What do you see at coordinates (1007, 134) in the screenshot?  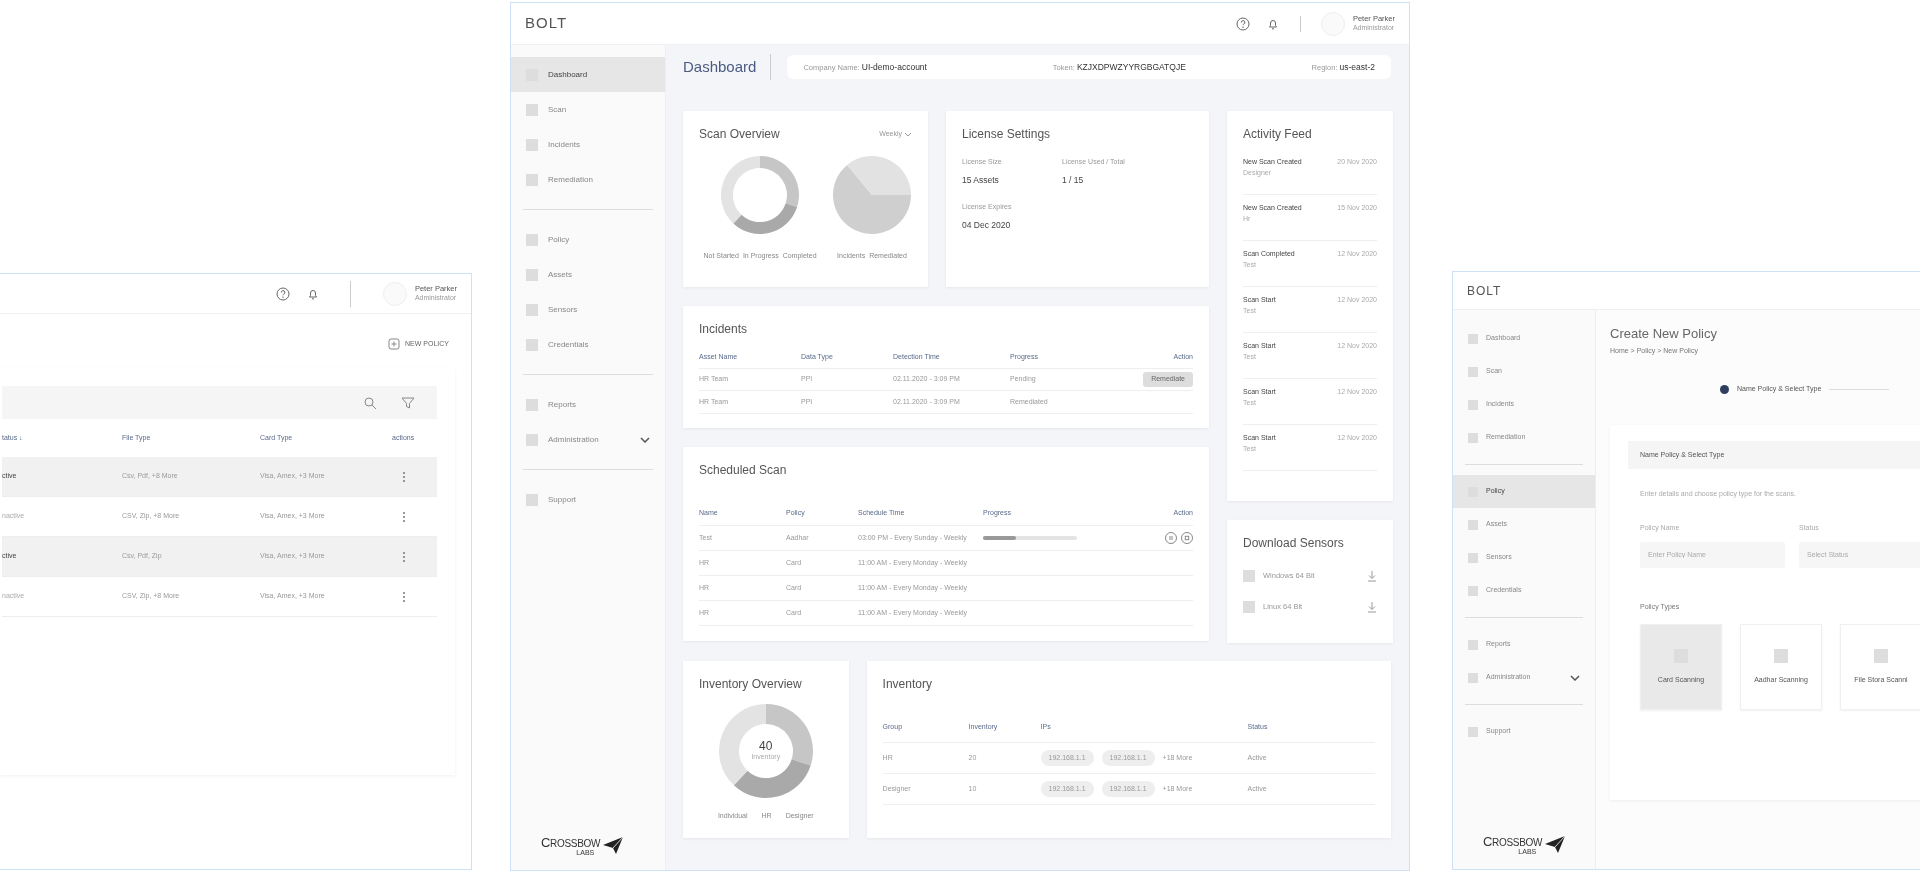 I see `card-title: License Settings` at bounding box center [1007, 134].